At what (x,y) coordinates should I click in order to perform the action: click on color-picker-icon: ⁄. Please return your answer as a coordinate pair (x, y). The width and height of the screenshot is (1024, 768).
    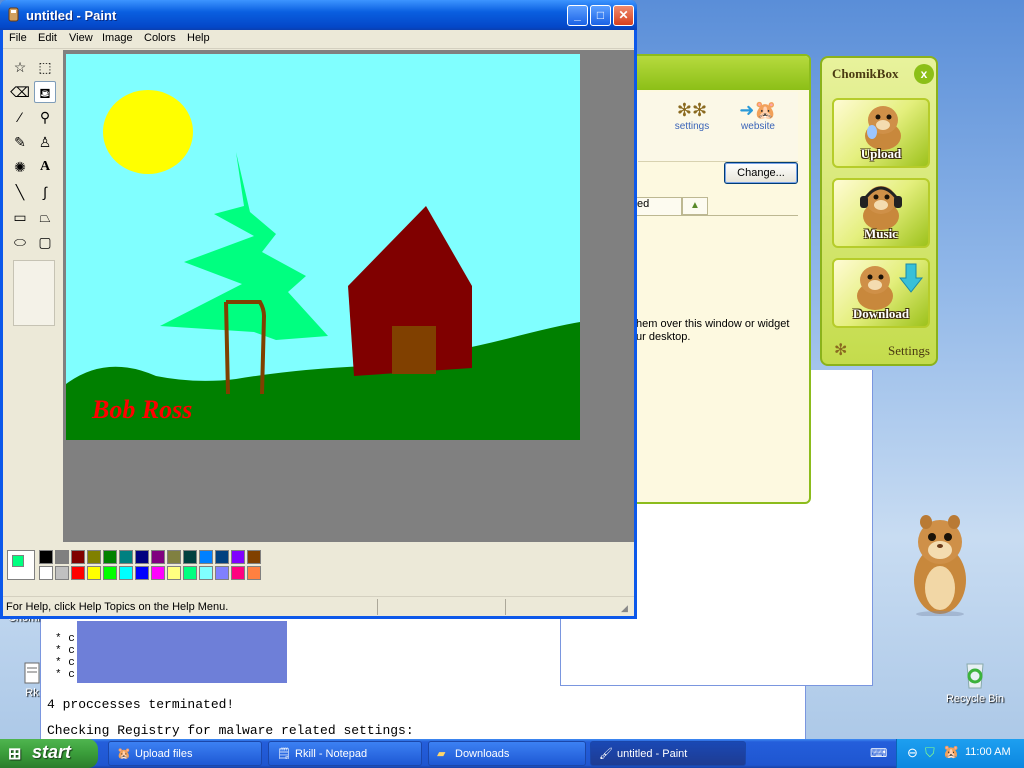
    Looking at the image, I should click on (20, 117).